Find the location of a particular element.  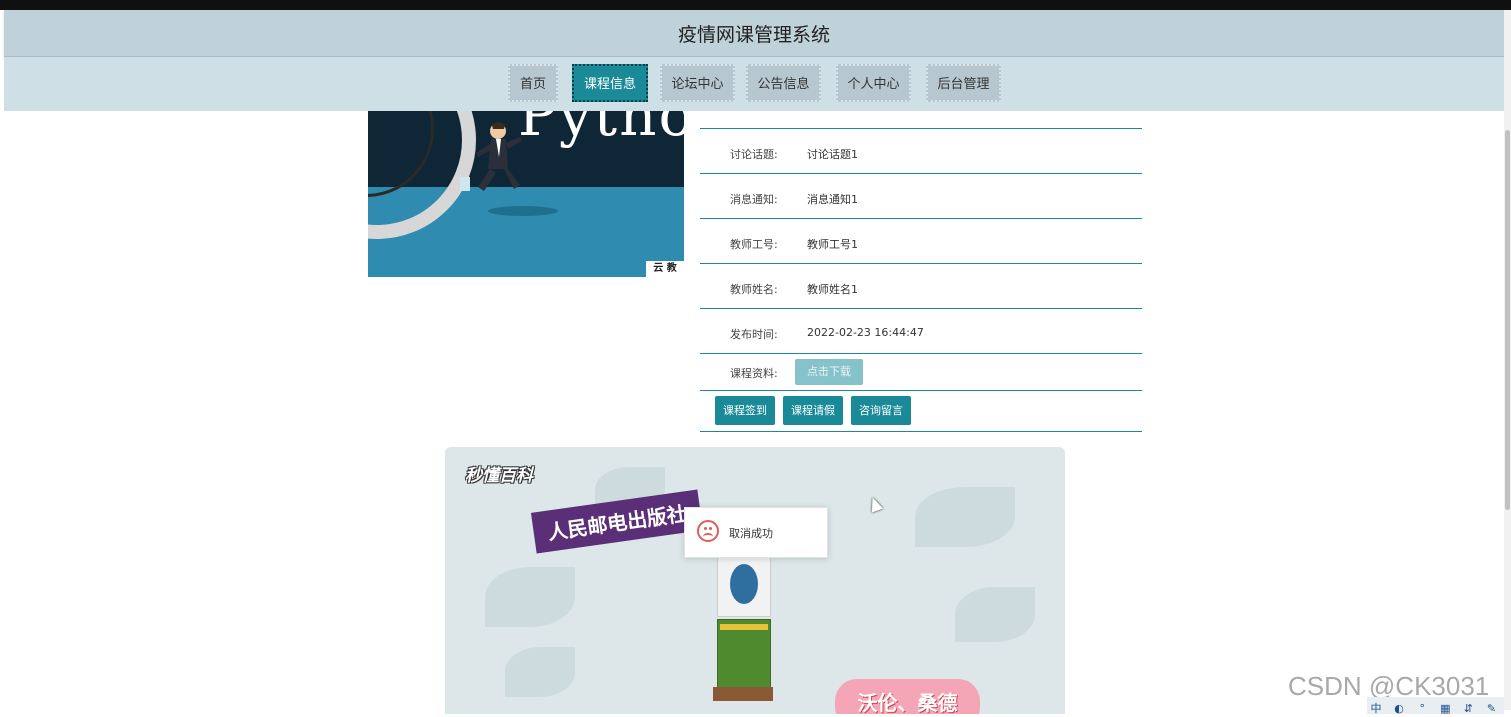

nav-admin: 后台管理 is located at coordinates (963, 83).